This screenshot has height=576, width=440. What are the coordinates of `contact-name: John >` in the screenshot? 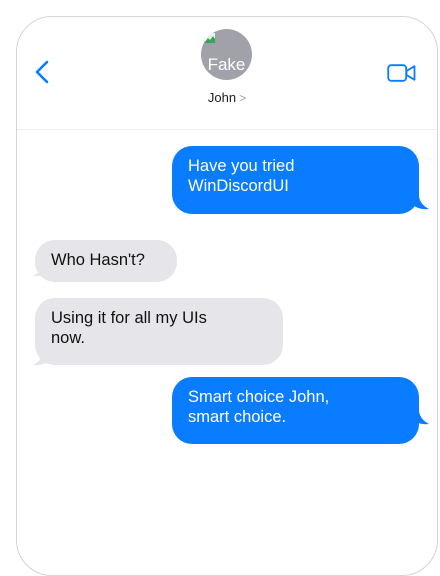 It's located at (227, 97).